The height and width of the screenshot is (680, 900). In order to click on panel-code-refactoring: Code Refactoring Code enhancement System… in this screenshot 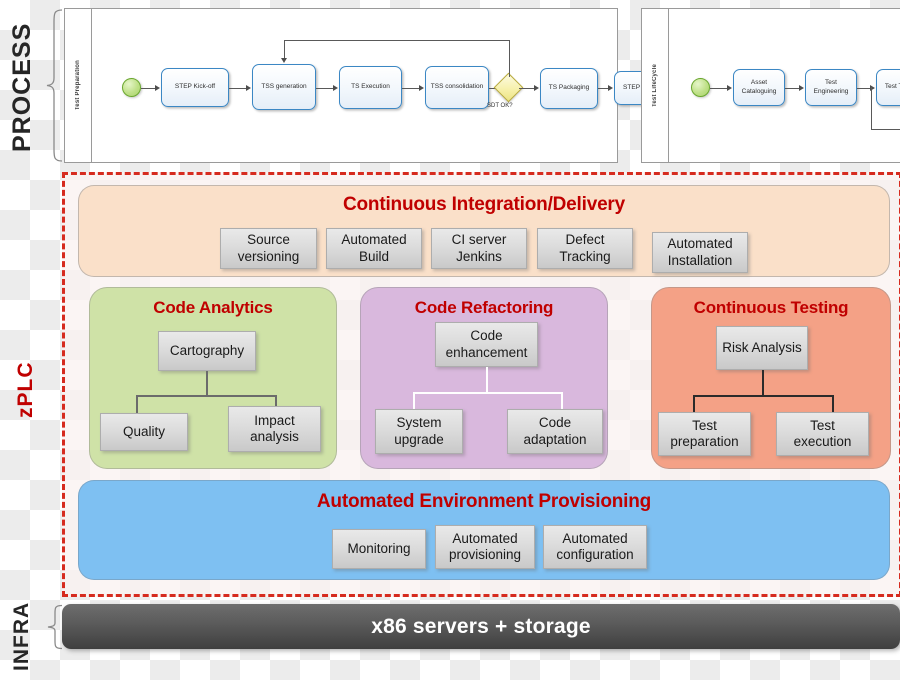, I will do `click(484, 378)`.